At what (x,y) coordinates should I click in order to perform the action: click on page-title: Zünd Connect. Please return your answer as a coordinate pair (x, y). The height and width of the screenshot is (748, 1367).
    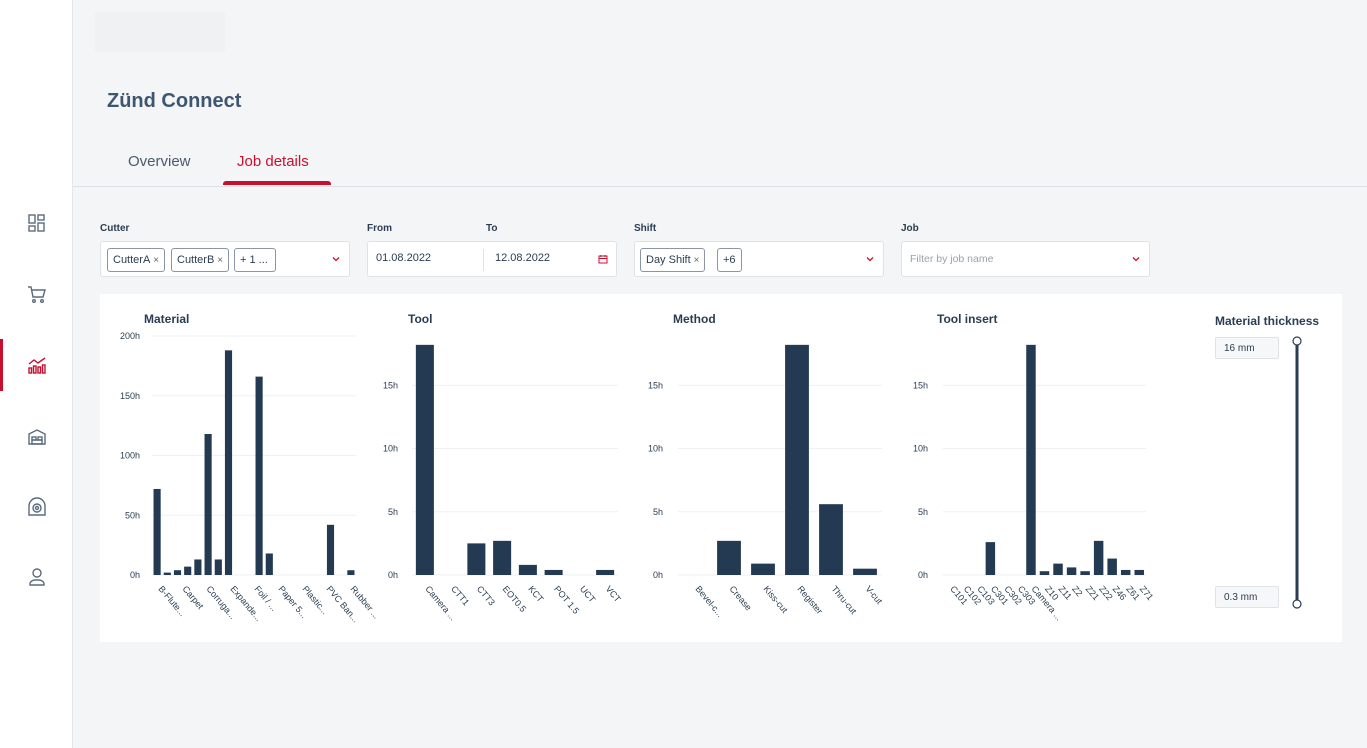
    Looking at the image, I should click on (174, 101).